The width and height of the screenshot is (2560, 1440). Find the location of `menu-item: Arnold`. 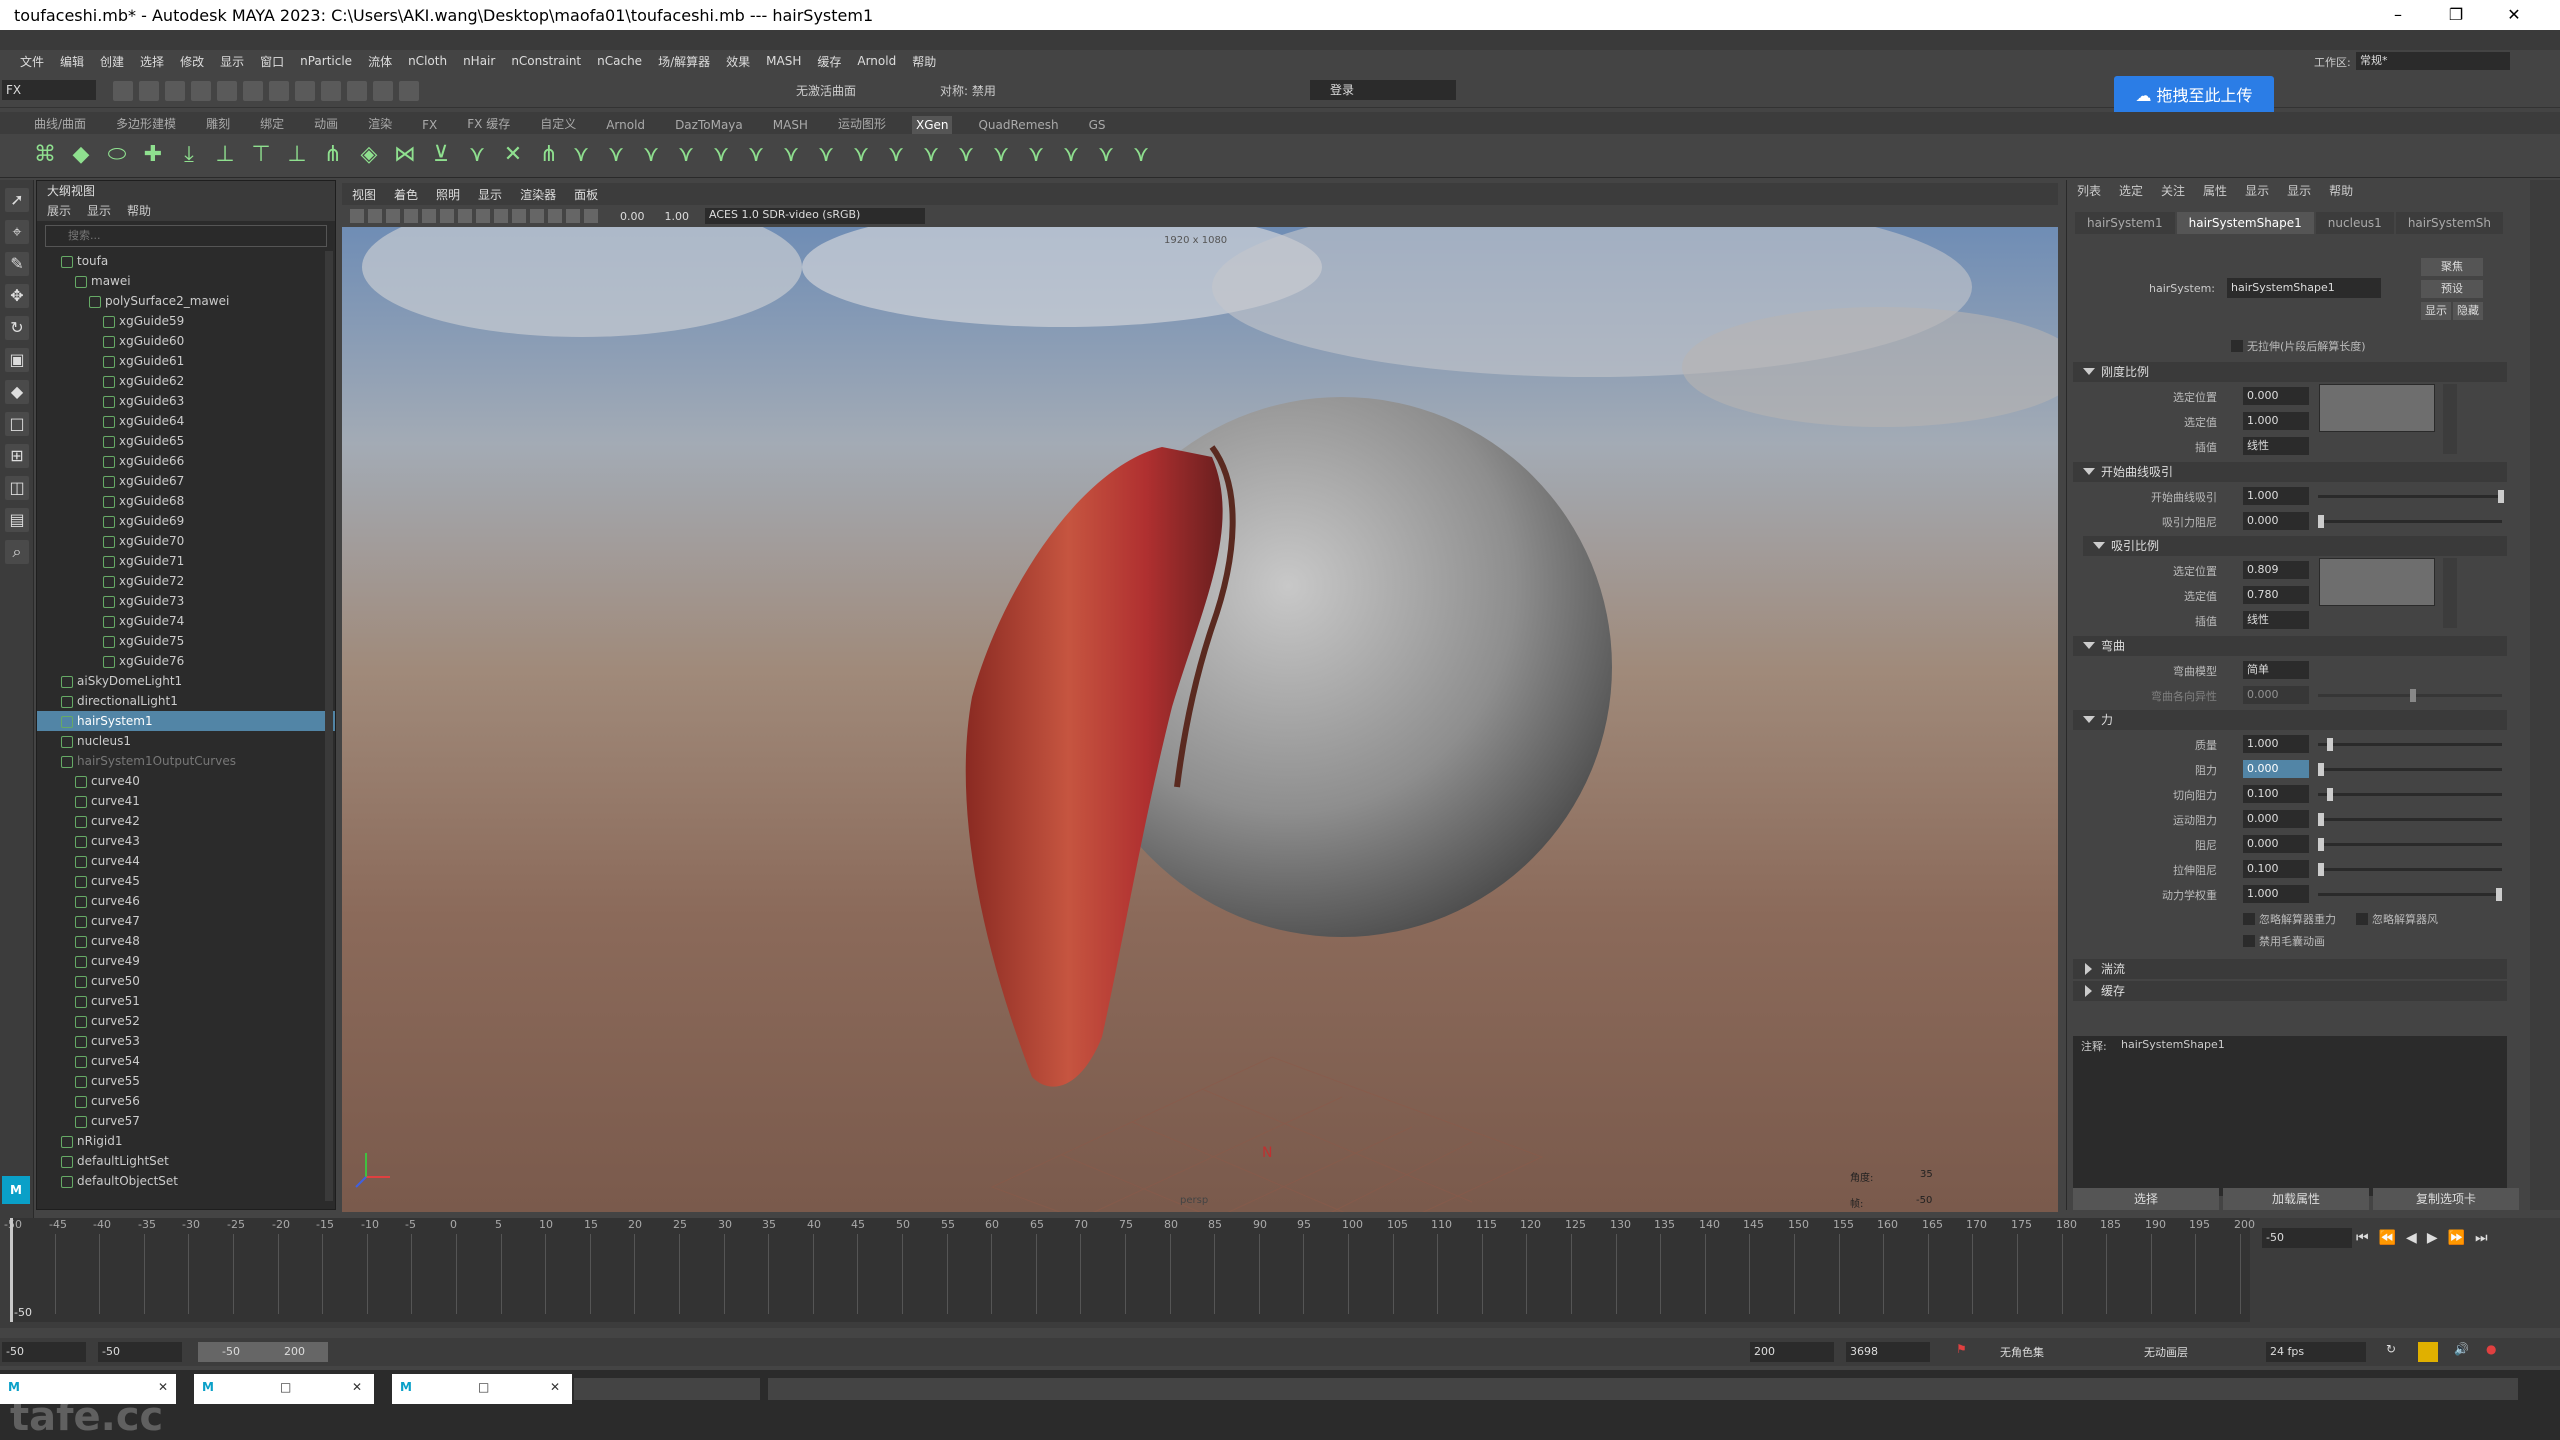

menu-item: Arnold is located at coordinates (876, 61).